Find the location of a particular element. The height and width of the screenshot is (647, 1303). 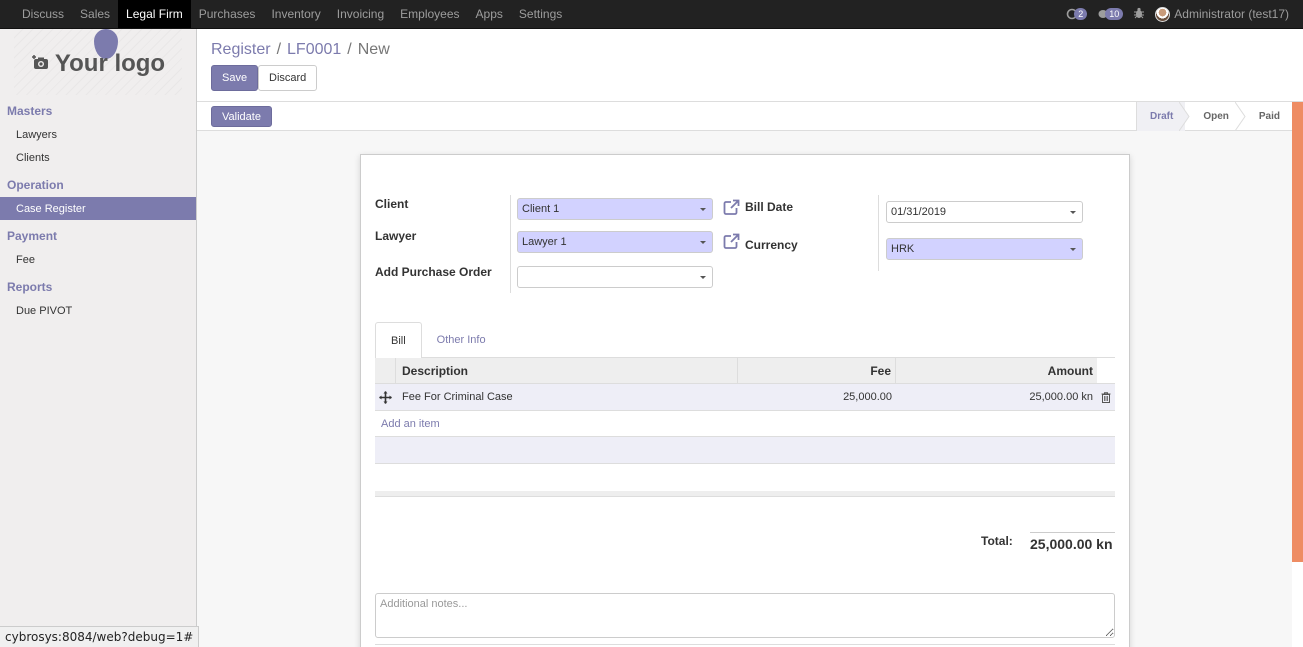

menu-legal-firm: Legal Firm is located at coordinates (154, 14).